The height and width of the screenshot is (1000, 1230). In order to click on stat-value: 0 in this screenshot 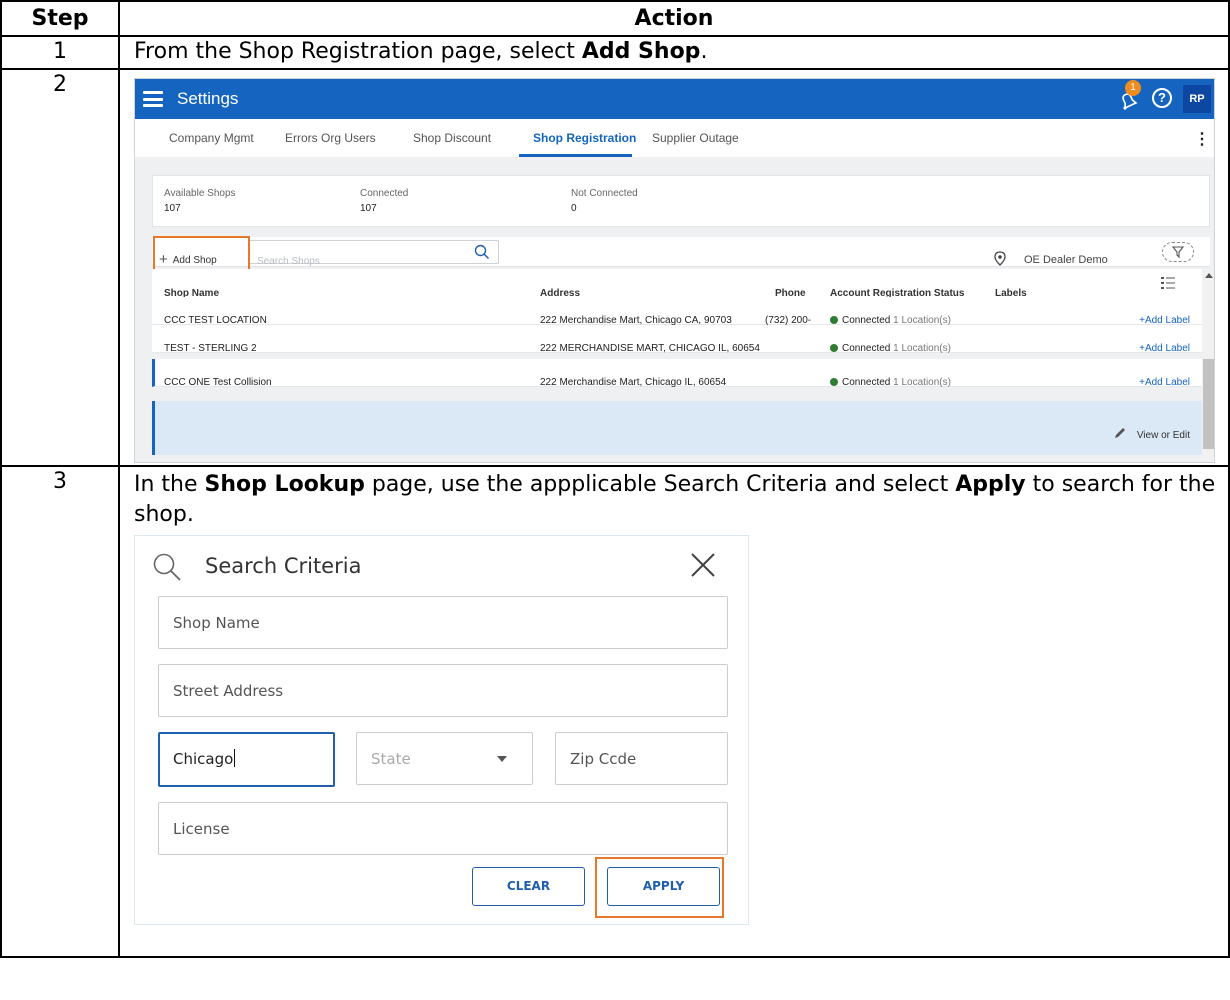, I will do `click(574, 208)`.